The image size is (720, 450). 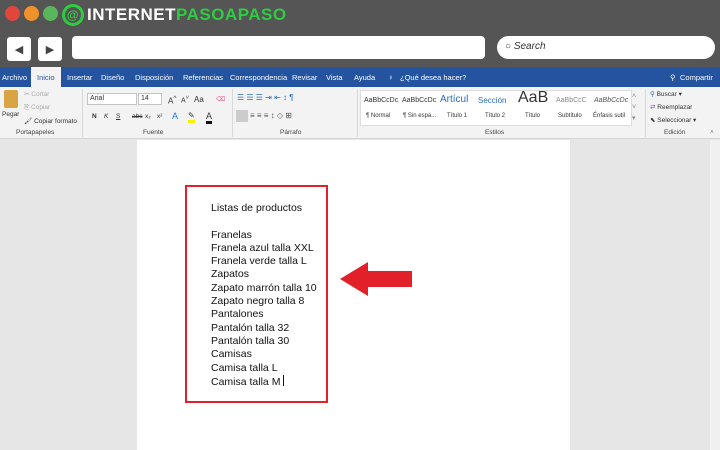 I want to click on red-arrow-icon, so click(x=376, y=279).